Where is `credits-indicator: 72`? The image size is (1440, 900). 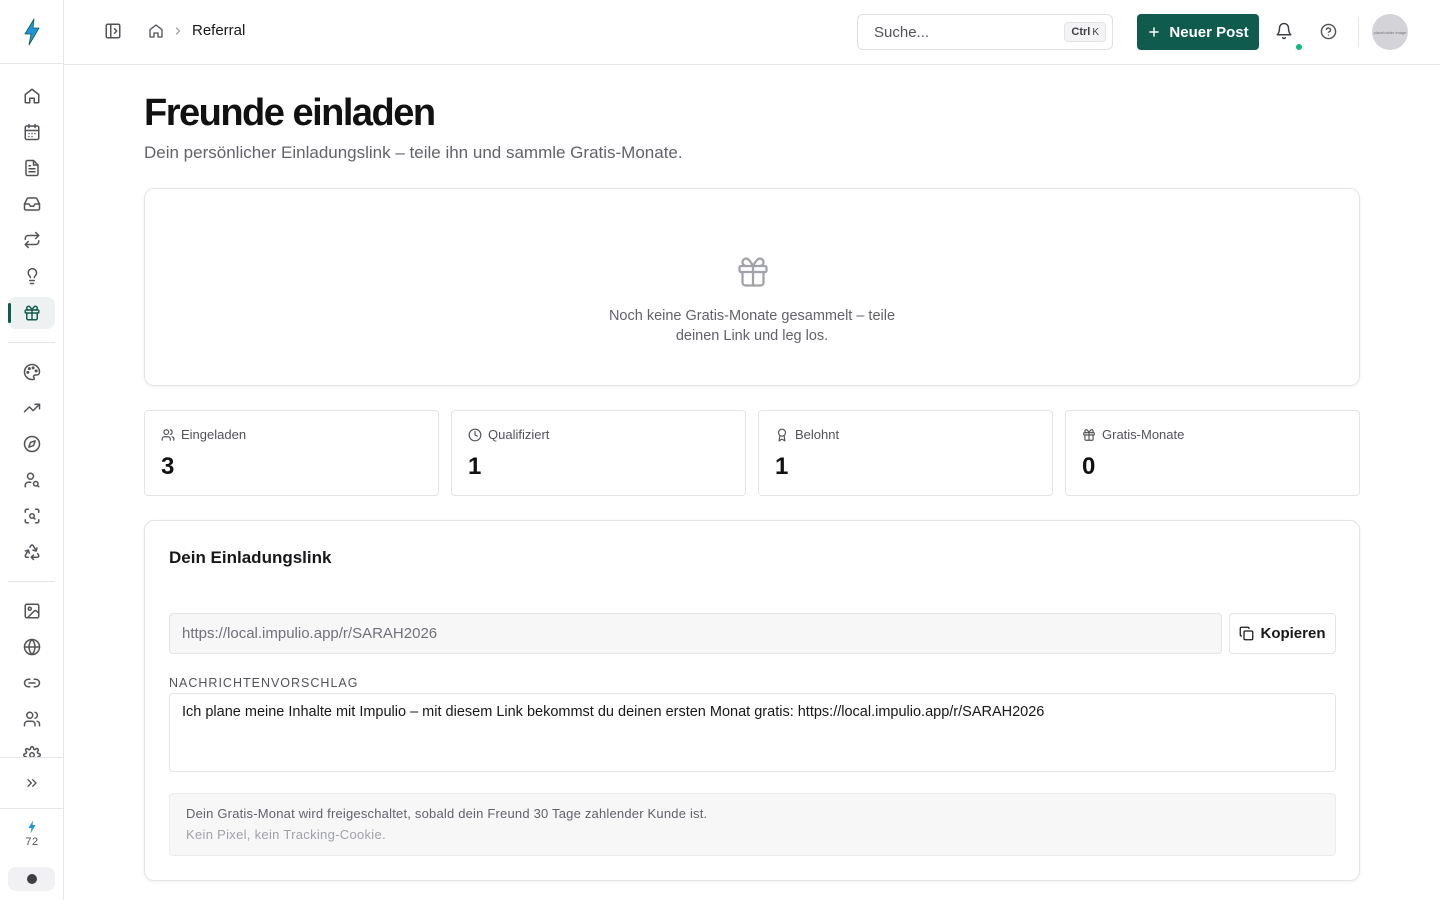 credits-indicator: 72 is located at coordinates (32, 834).